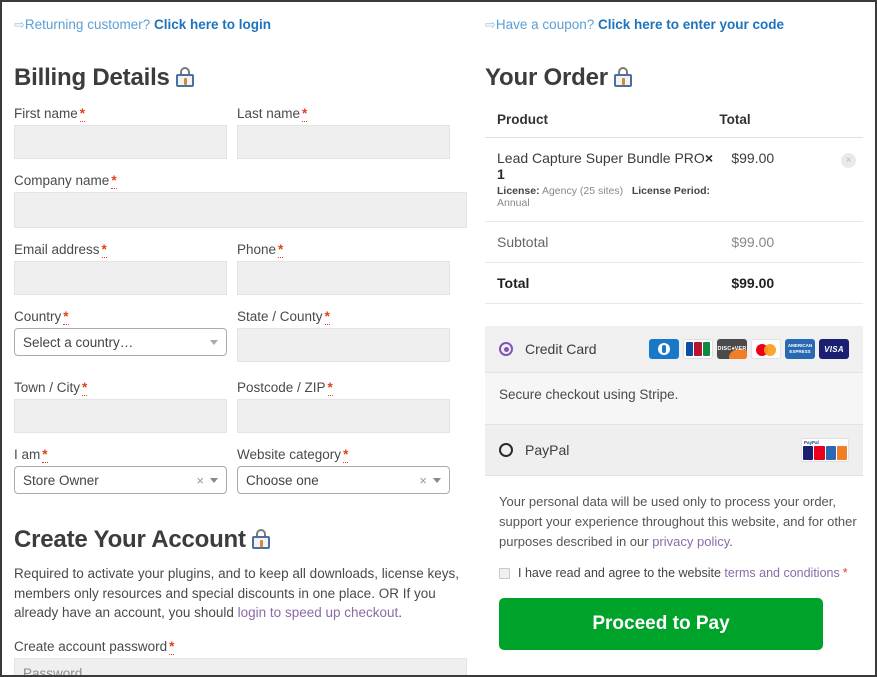 This screenshot has height=677, width=877. Describe the element at coordinates (834, 349) in the screenshot. I see `visa-icon: VISA` at that location.